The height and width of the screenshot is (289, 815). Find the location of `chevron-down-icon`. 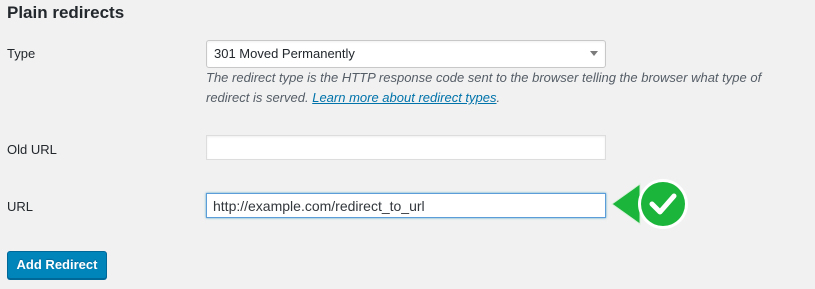

chevron-down-icon is located at coordinates (594, 53).